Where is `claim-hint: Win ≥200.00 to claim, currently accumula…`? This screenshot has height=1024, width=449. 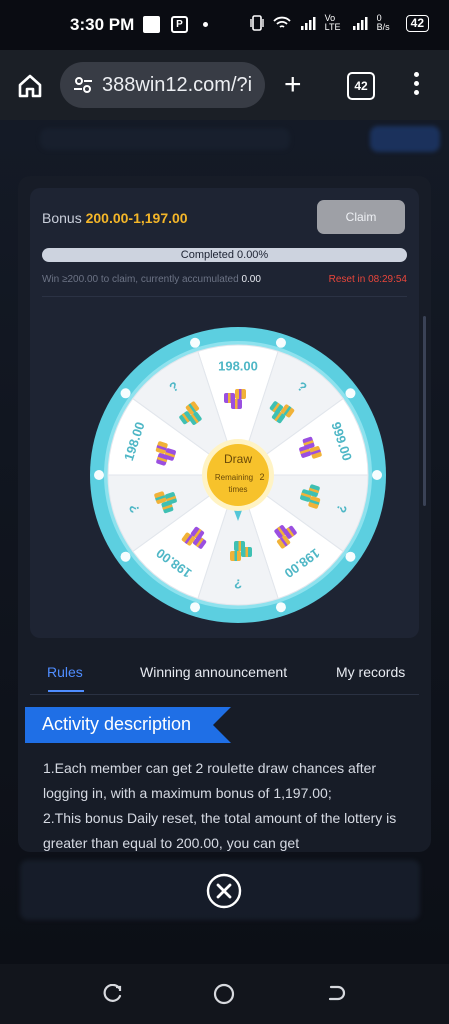
claim-hint: Win ≥200.00 to claim, currently accumula… is located at coordinates (151, 279).